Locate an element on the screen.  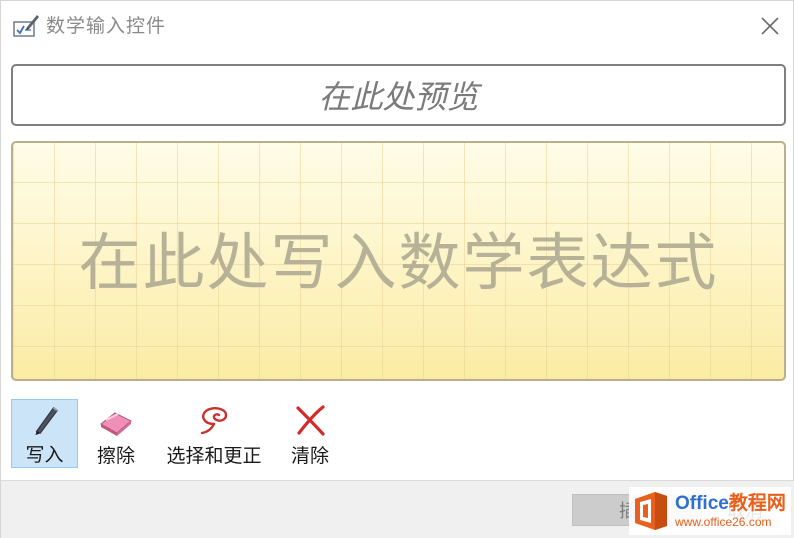
clear-tool-button: 清除 is located at coordinates (310, 433).